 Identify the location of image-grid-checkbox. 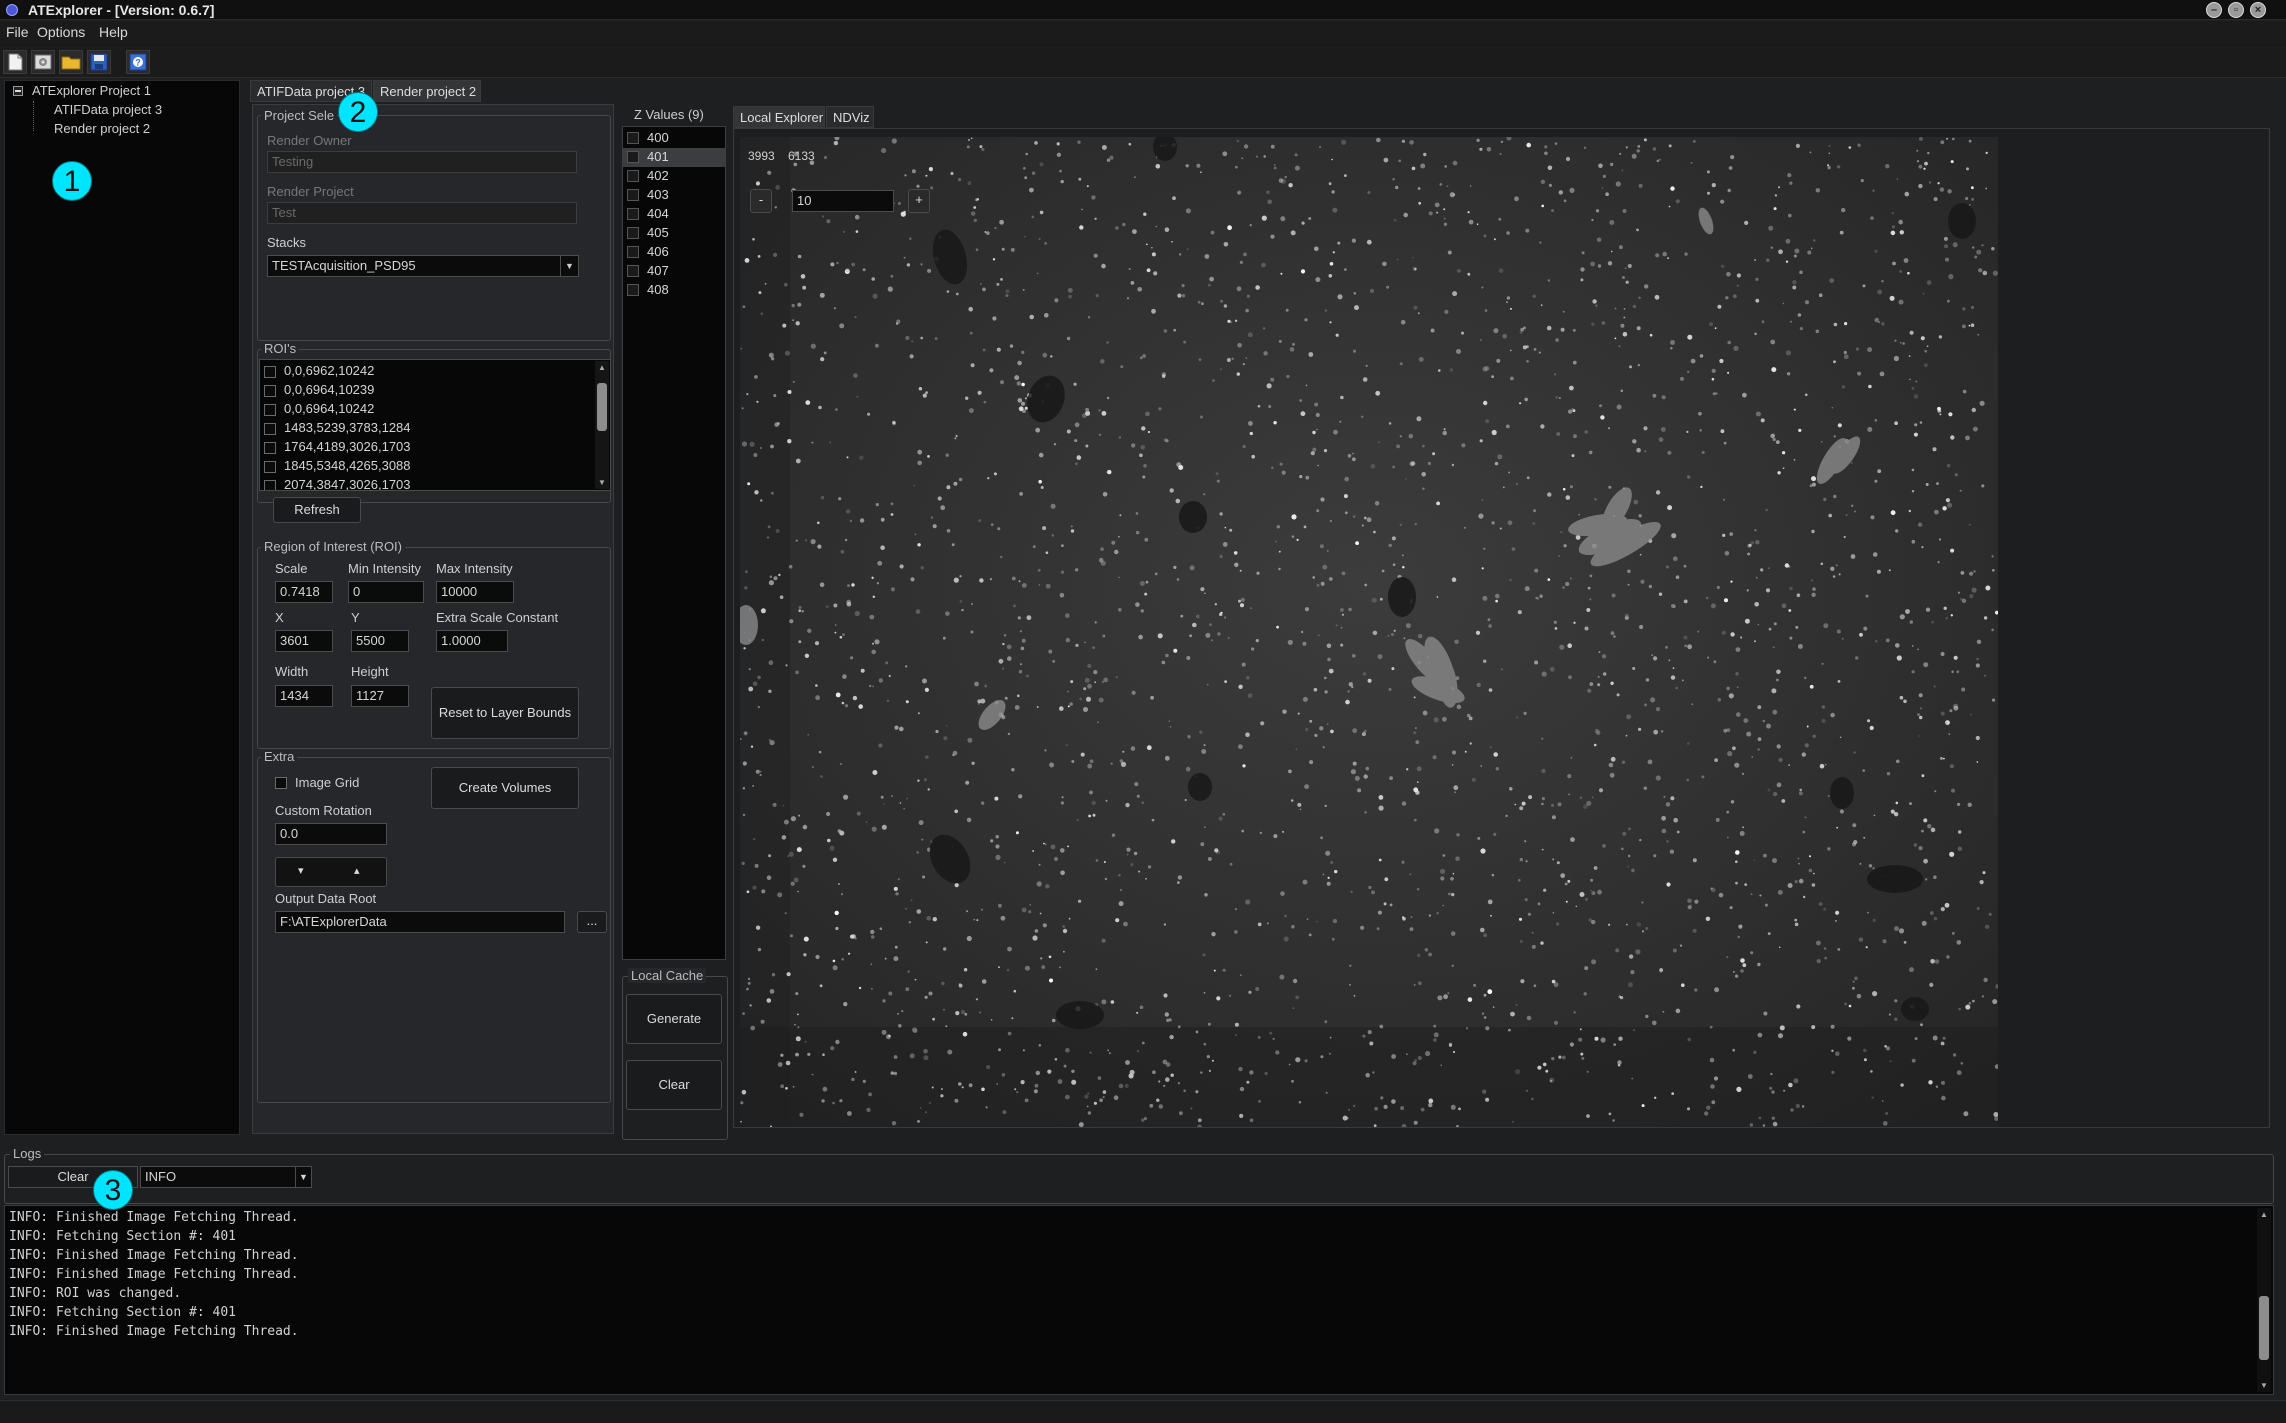
(281, 783).